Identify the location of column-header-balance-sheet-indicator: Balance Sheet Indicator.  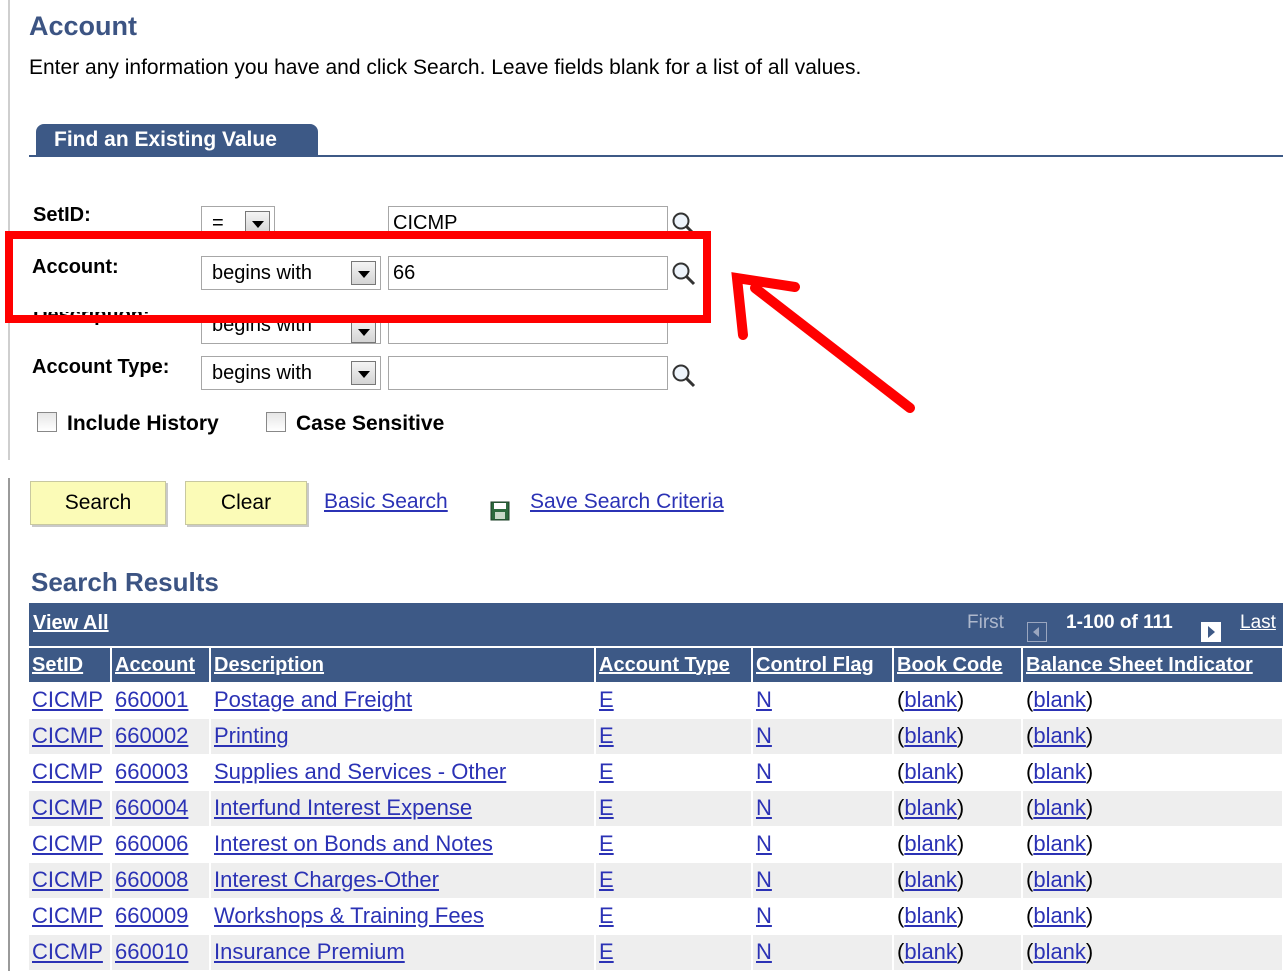
(1152, 665).